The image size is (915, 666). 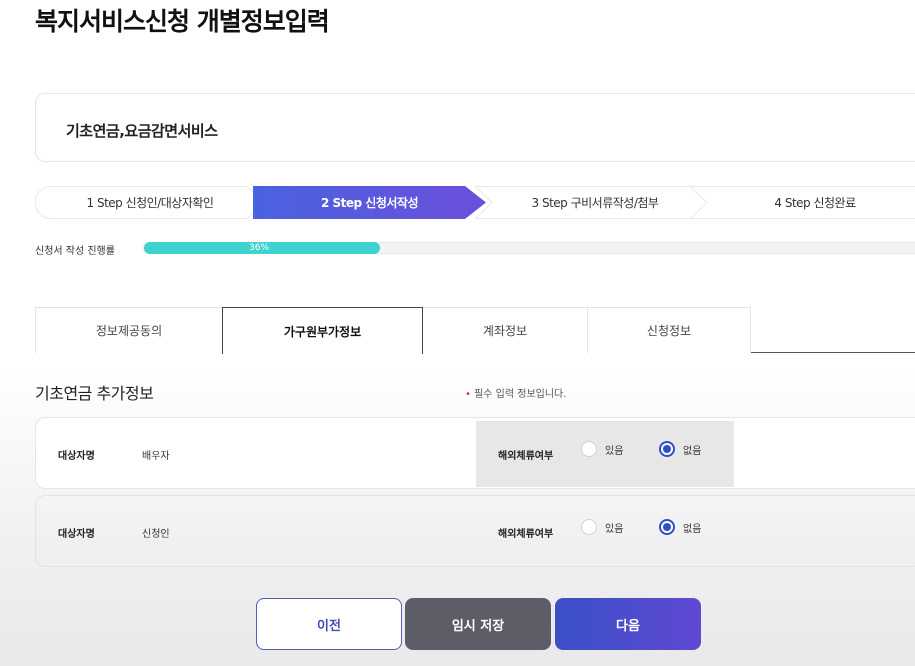 I want to click on step-2-active: 2 Step 신청서작성, so click(x=369, y=202).